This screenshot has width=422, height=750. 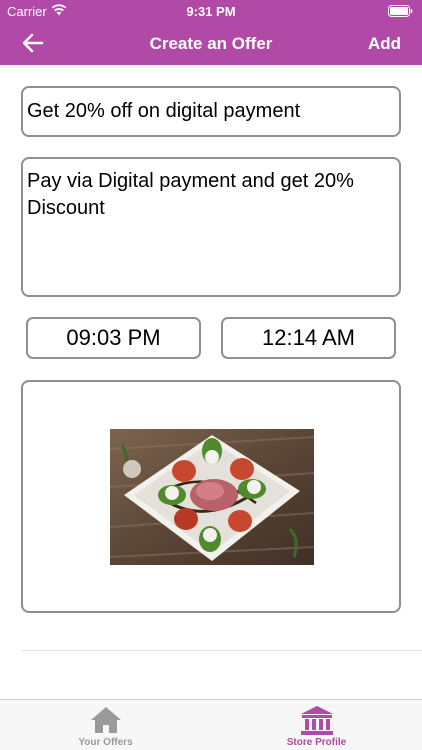 I want to click on status-time: 9:31 PM, so click(x=211, y=11).